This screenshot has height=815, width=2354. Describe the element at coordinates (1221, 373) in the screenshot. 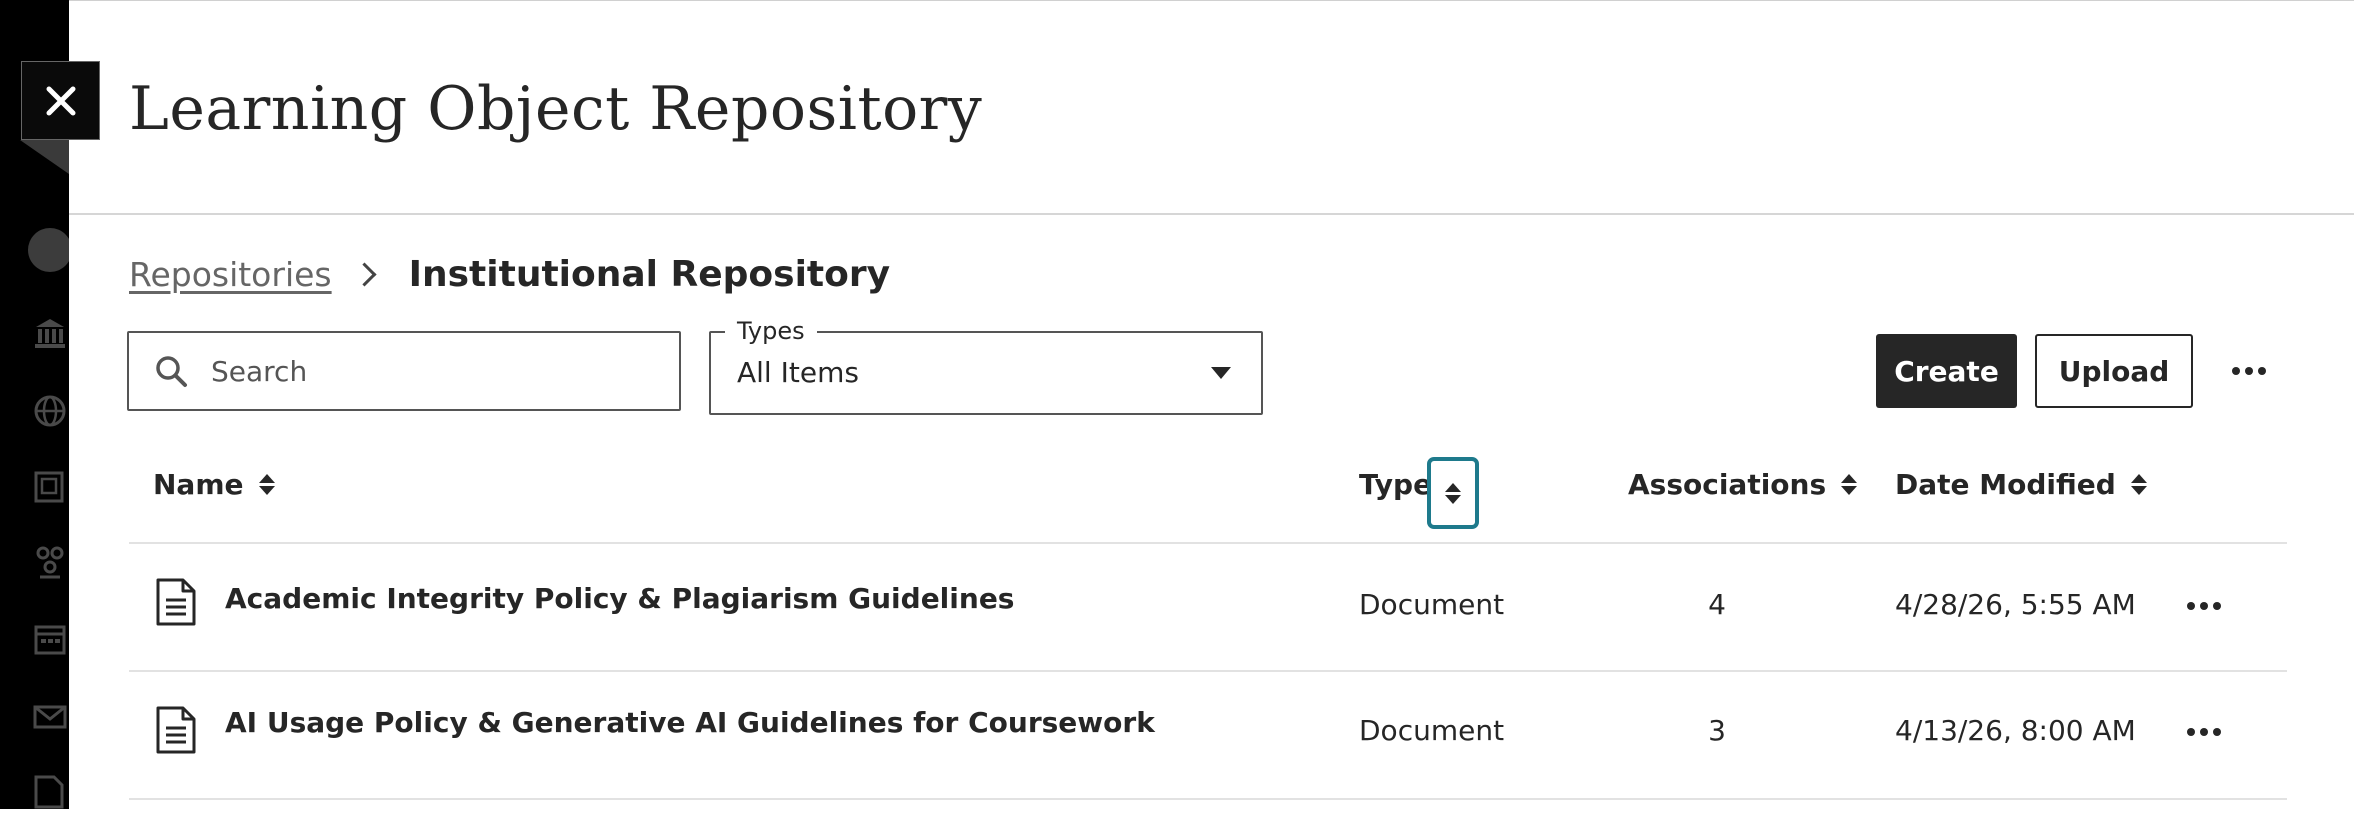

I see `caret-down-icon` at that location.